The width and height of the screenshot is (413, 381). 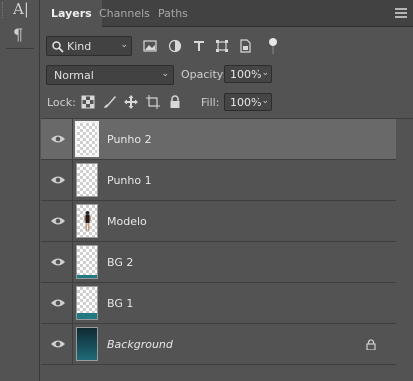 I want to click on panel-menu-icon, so click(x=401, y=13).